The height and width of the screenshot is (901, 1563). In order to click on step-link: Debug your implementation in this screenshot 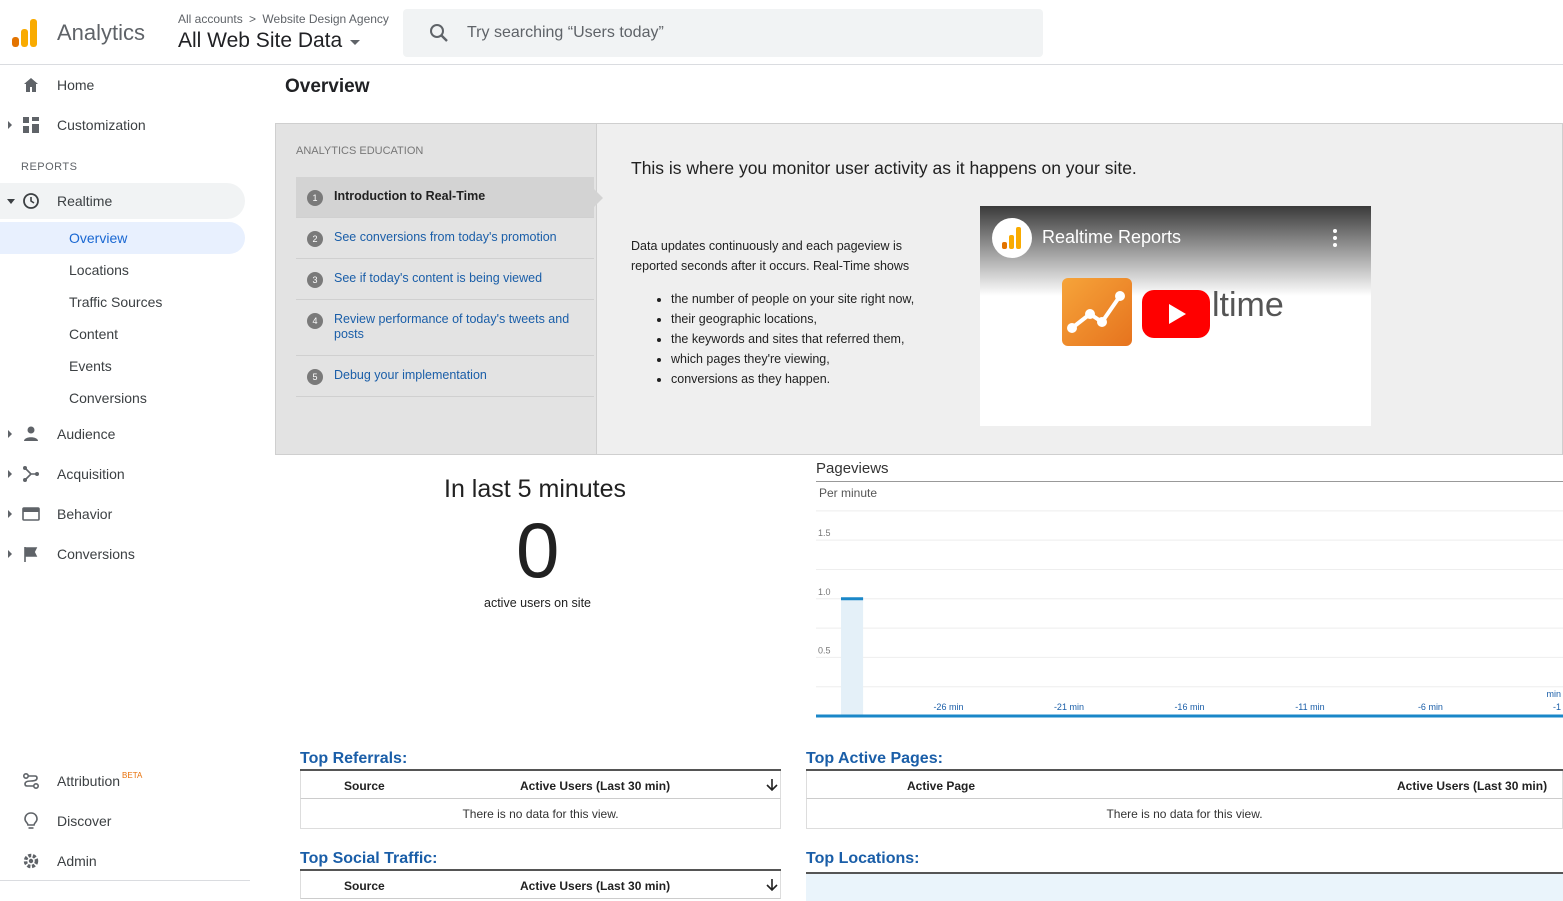, I will do `click(454, 375)`.